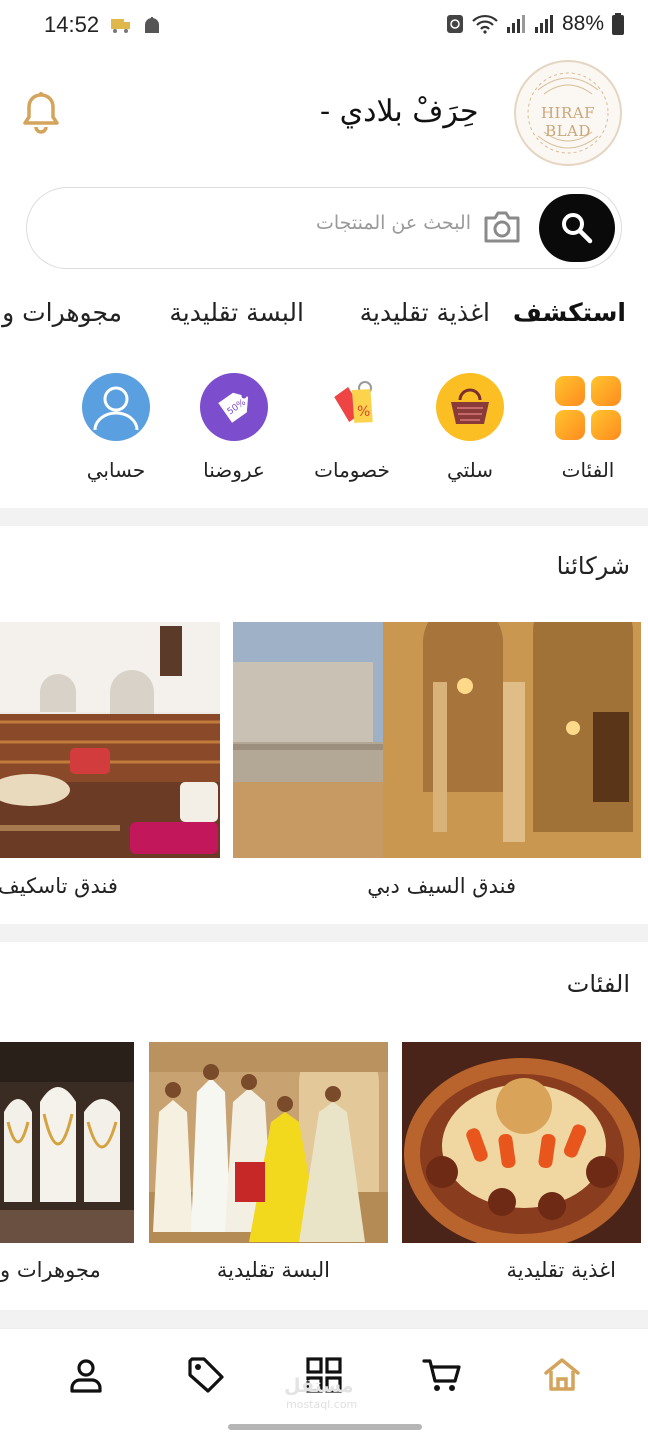  I want to click on home-indicator, so click(325, 1427).